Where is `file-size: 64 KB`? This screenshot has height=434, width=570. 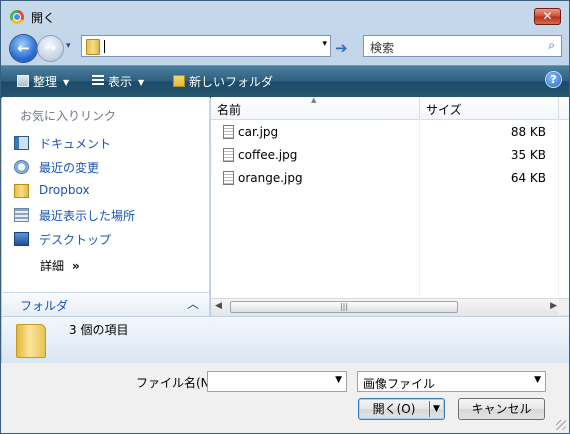
file-size: 64 KB is located at coordinates (528, 178).